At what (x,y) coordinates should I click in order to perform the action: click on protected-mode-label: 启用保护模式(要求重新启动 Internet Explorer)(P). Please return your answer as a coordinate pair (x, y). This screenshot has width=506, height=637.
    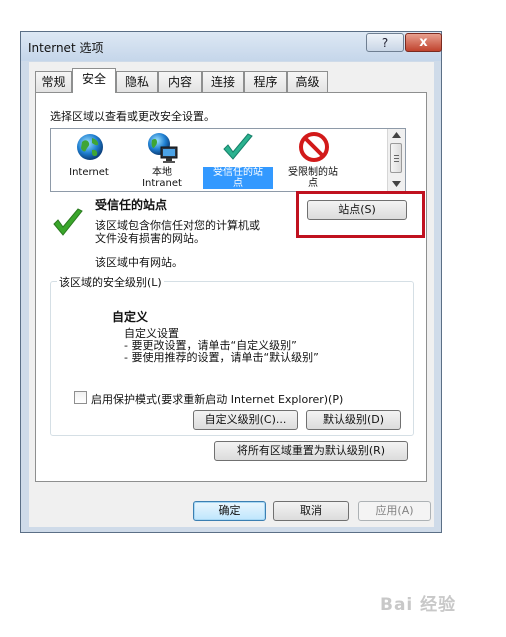
    Looking at the image, I should click on (217, 399).